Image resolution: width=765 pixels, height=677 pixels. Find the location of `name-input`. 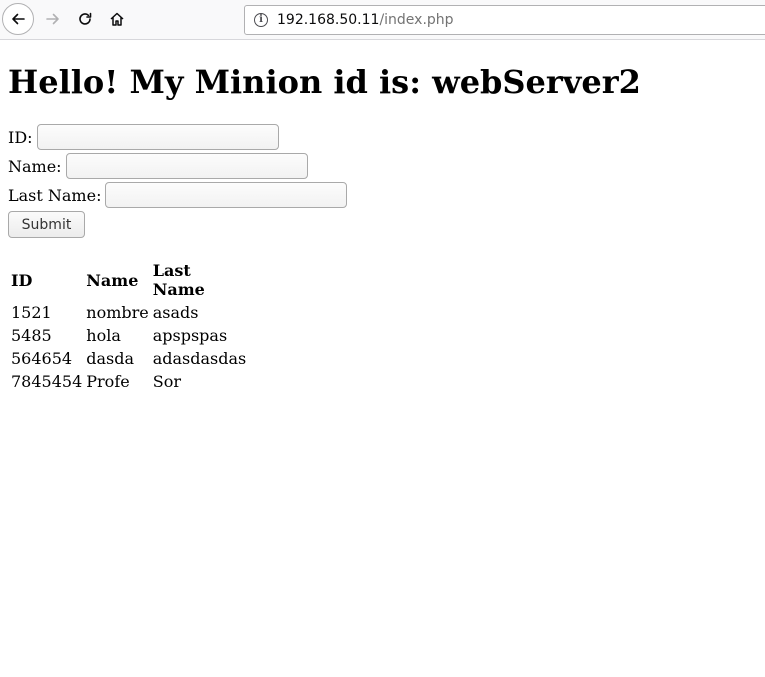

name-input is located at coordinates (186, 166).